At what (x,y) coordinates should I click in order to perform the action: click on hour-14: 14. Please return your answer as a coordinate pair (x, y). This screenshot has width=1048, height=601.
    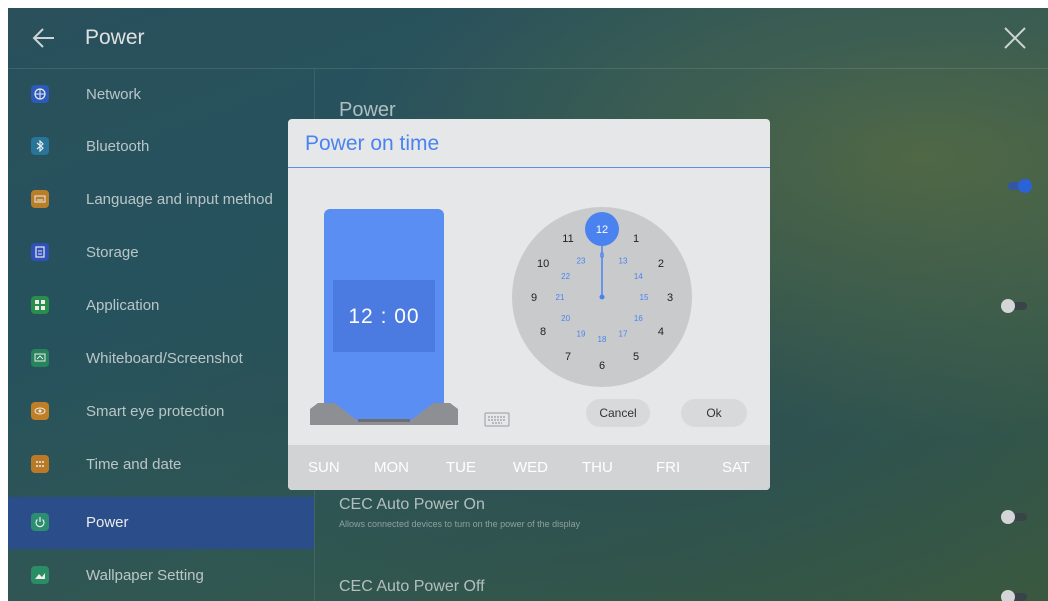
    Looking at the image, I should click on (638, 276).